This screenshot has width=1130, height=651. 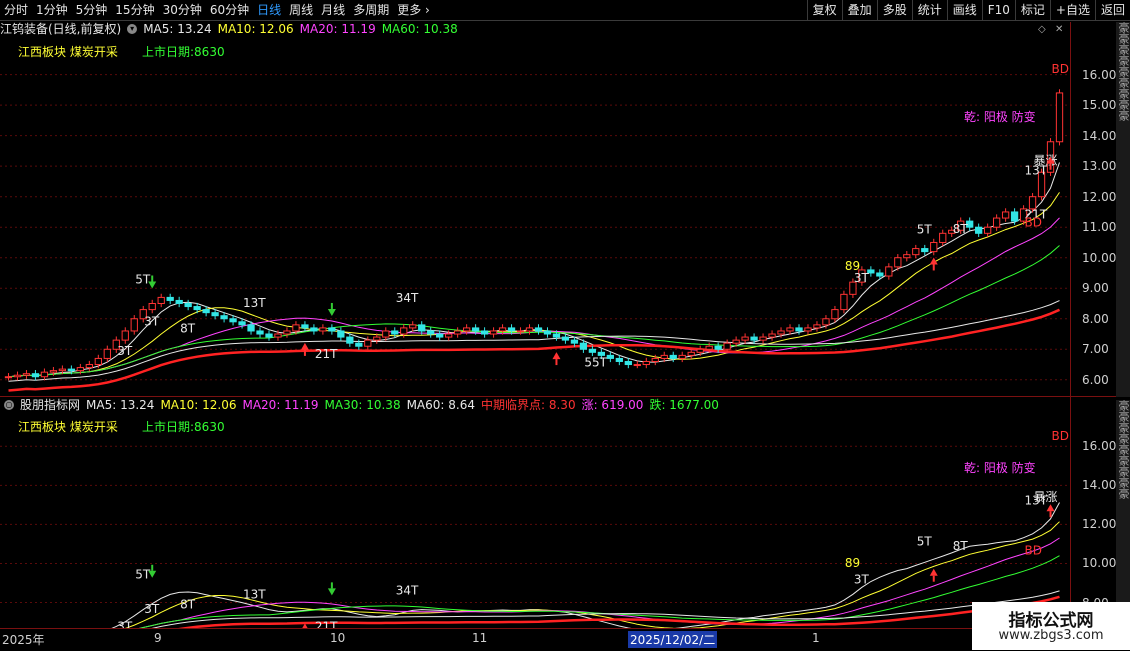 What do you see at coordinates (859, 10) in the screenshot?
I see `toolbar-button: 叠加` at bounding box center [859, 10].